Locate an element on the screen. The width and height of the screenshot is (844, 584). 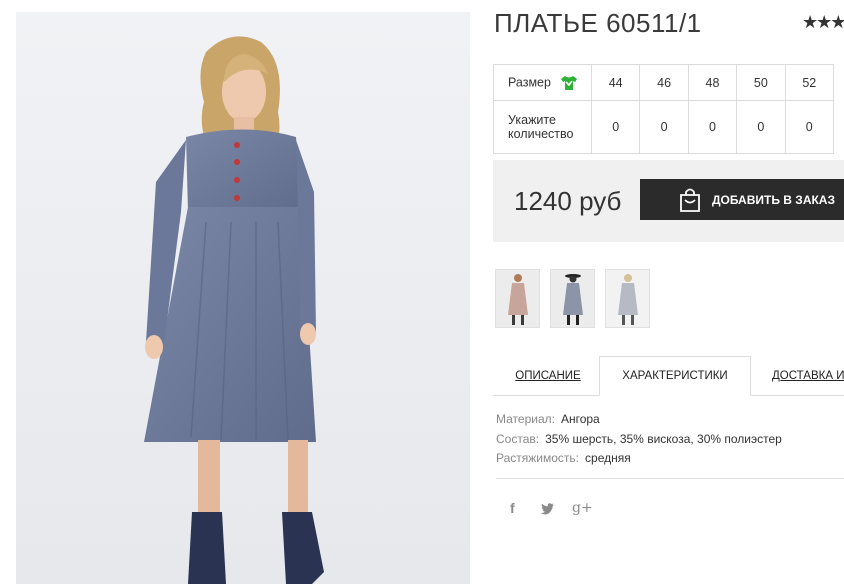
spec-stretch: Растяжимость: средняя is located at coordinates (563, 458).